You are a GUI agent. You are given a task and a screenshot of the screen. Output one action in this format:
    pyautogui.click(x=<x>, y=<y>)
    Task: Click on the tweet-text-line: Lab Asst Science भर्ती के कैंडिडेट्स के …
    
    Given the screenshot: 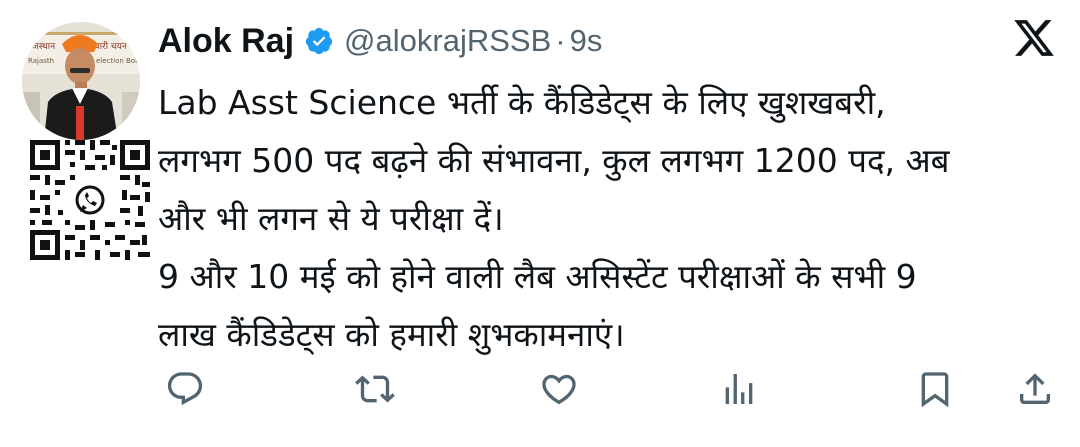 What is the action you would take?
    pyautogui.click(x=522, y=102)
    